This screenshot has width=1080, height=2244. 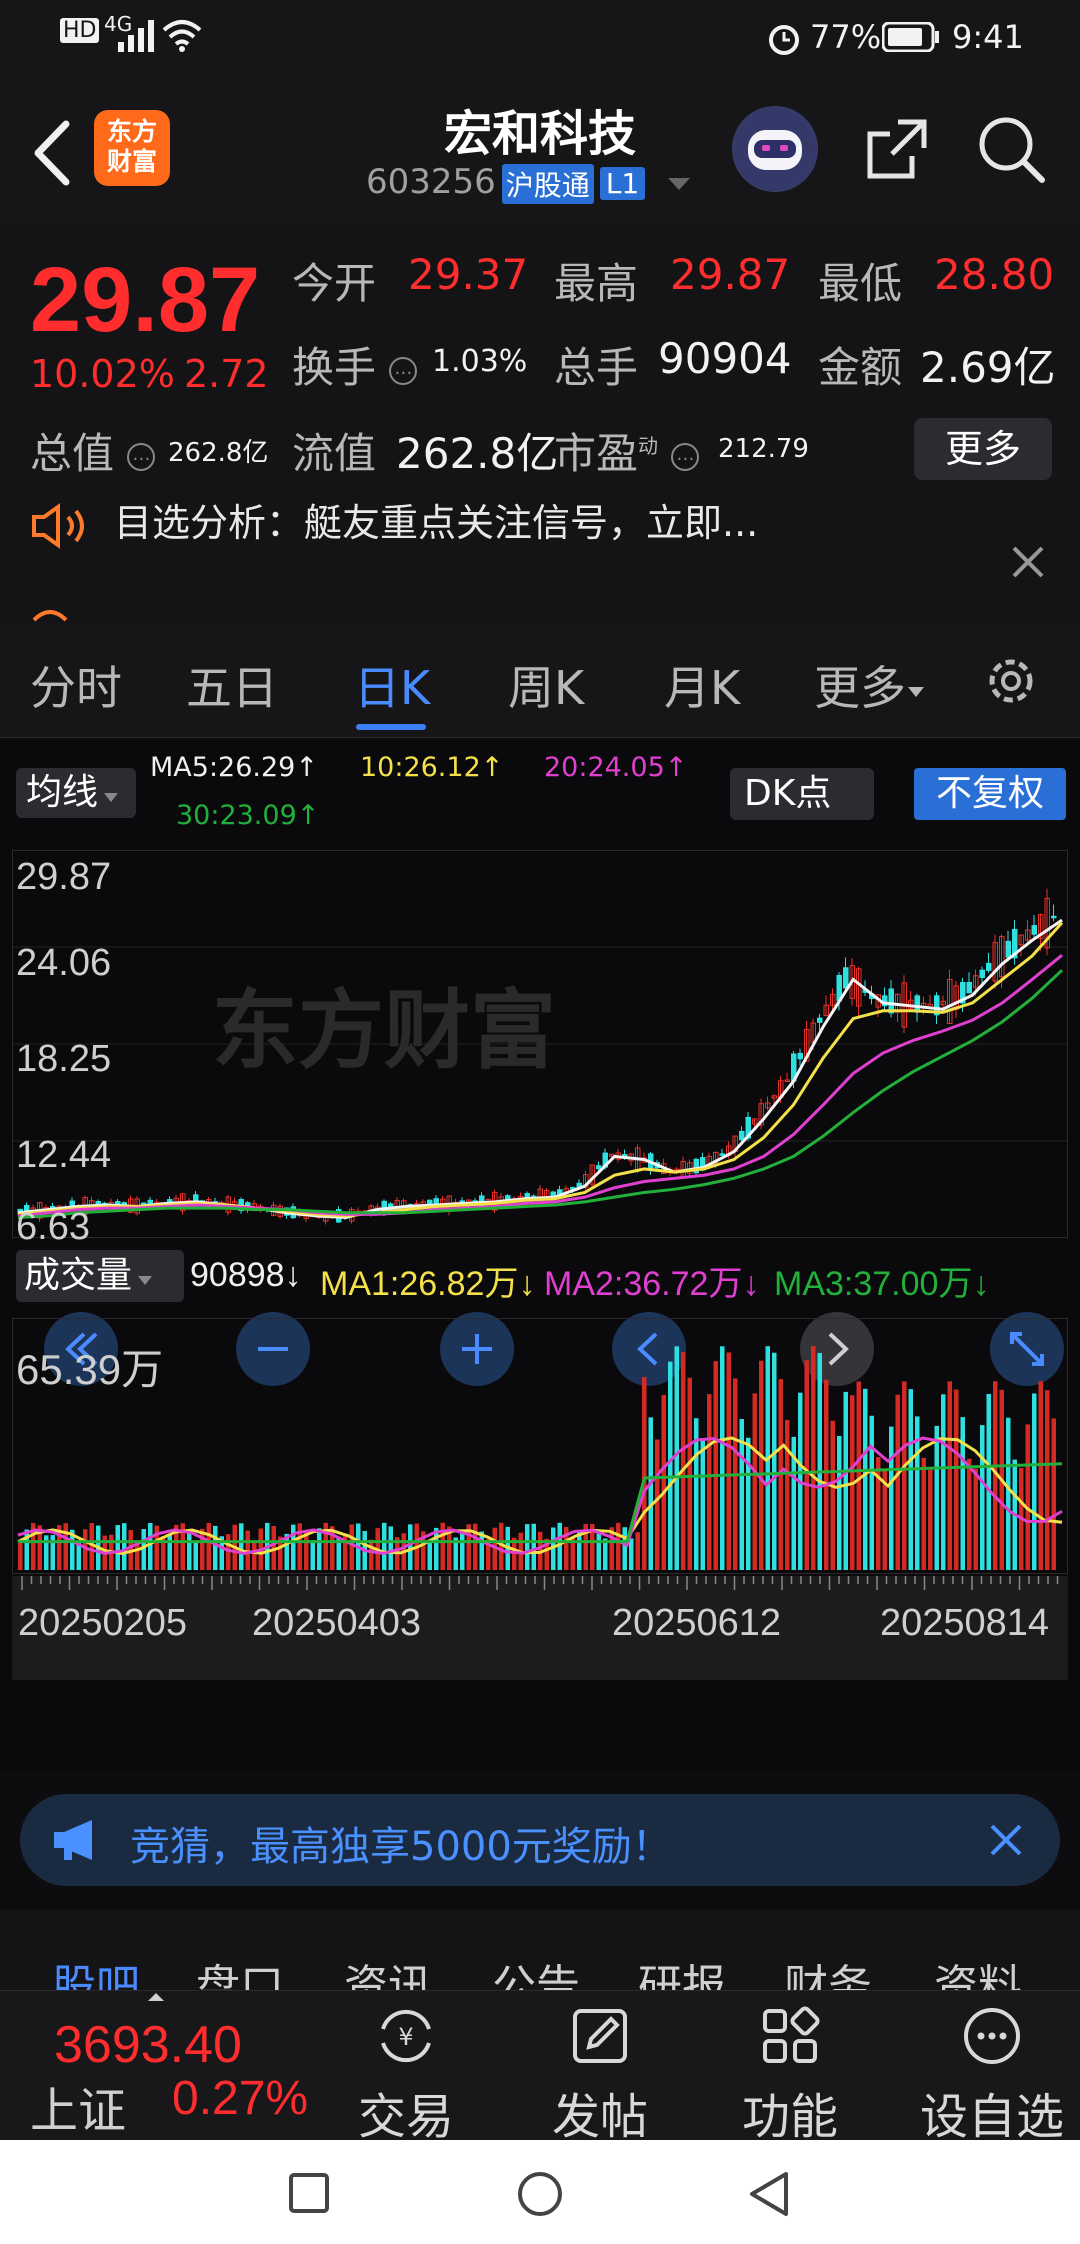 What do you see at coordinates (702, 685) in the screenshot?
I see `tab-monthly-k: 月K` at bounding box center [702, 685].